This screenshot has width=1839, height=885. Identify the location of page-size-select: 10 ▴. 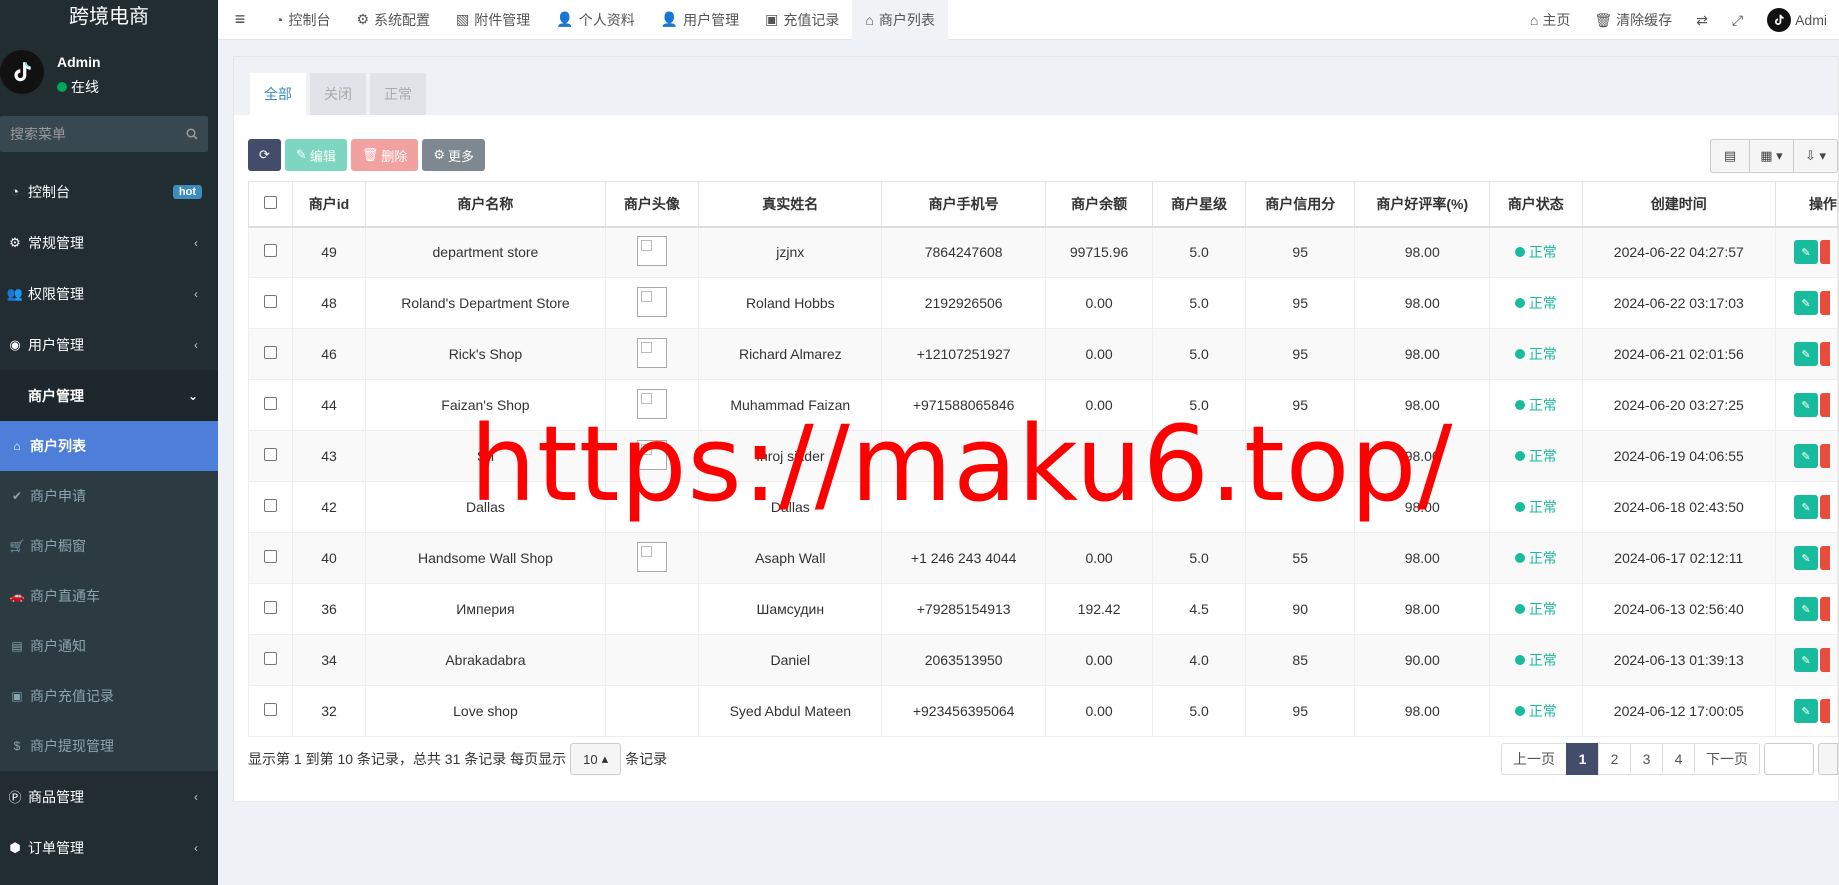
(596, 759).